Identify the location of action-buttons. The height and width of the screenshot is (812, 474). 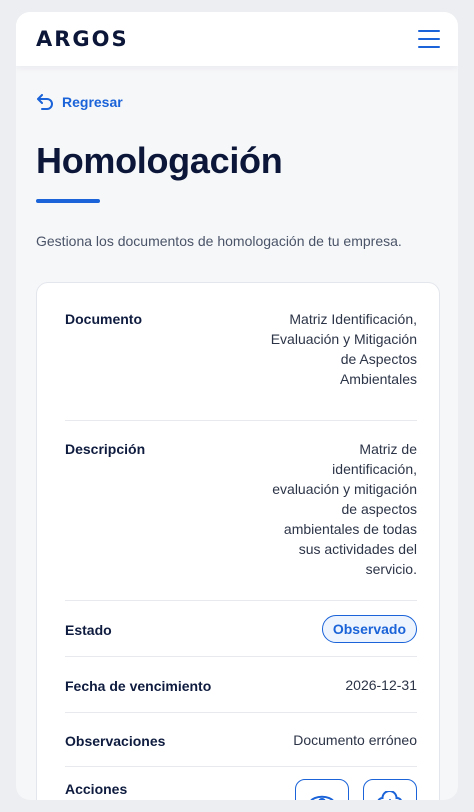
(356, 789).